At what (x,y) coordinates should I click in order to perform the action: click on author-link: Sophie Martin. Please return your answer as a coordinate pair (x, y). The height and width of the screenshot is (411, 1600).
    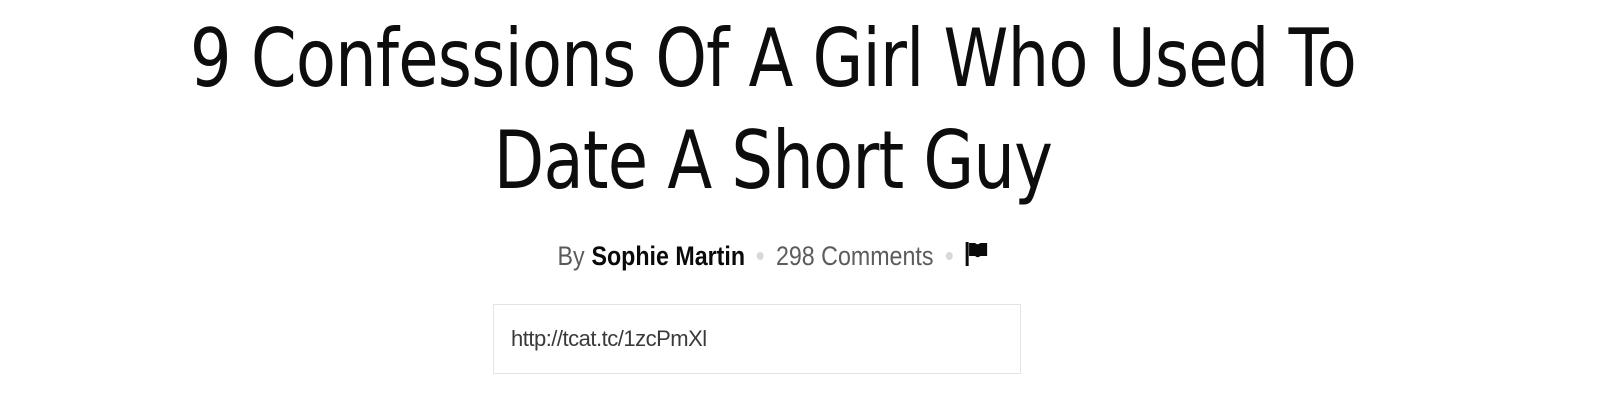
    Looking at the image, I should click on (668, 256).